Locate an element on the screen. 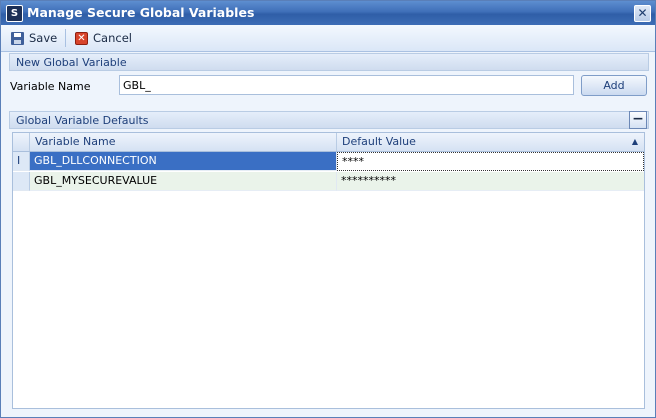  default-value-cell: ********** is located at coordinates (490, 181).